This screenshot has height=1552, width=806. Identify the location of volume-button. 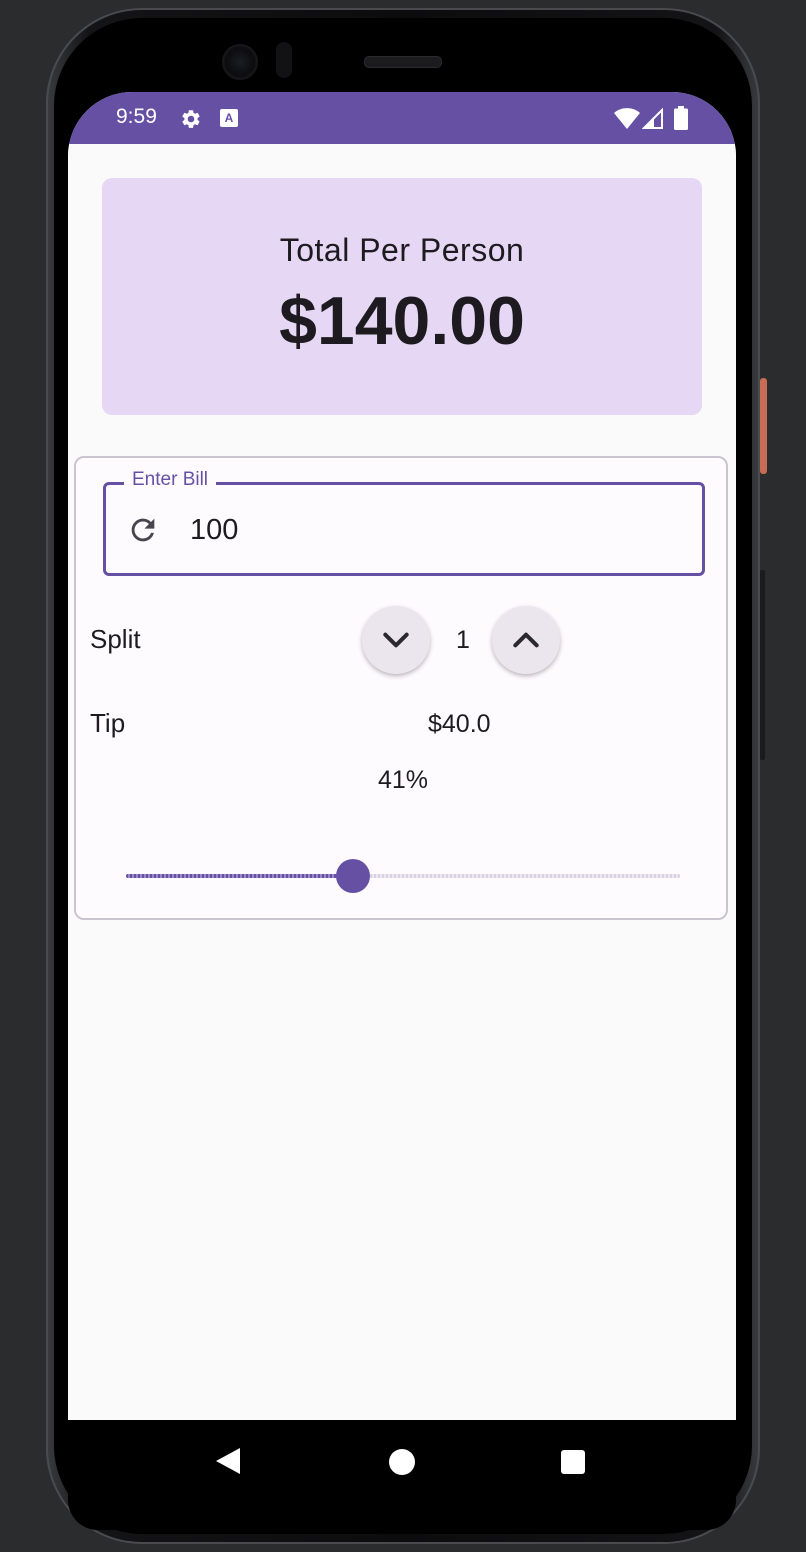
(762, 665).